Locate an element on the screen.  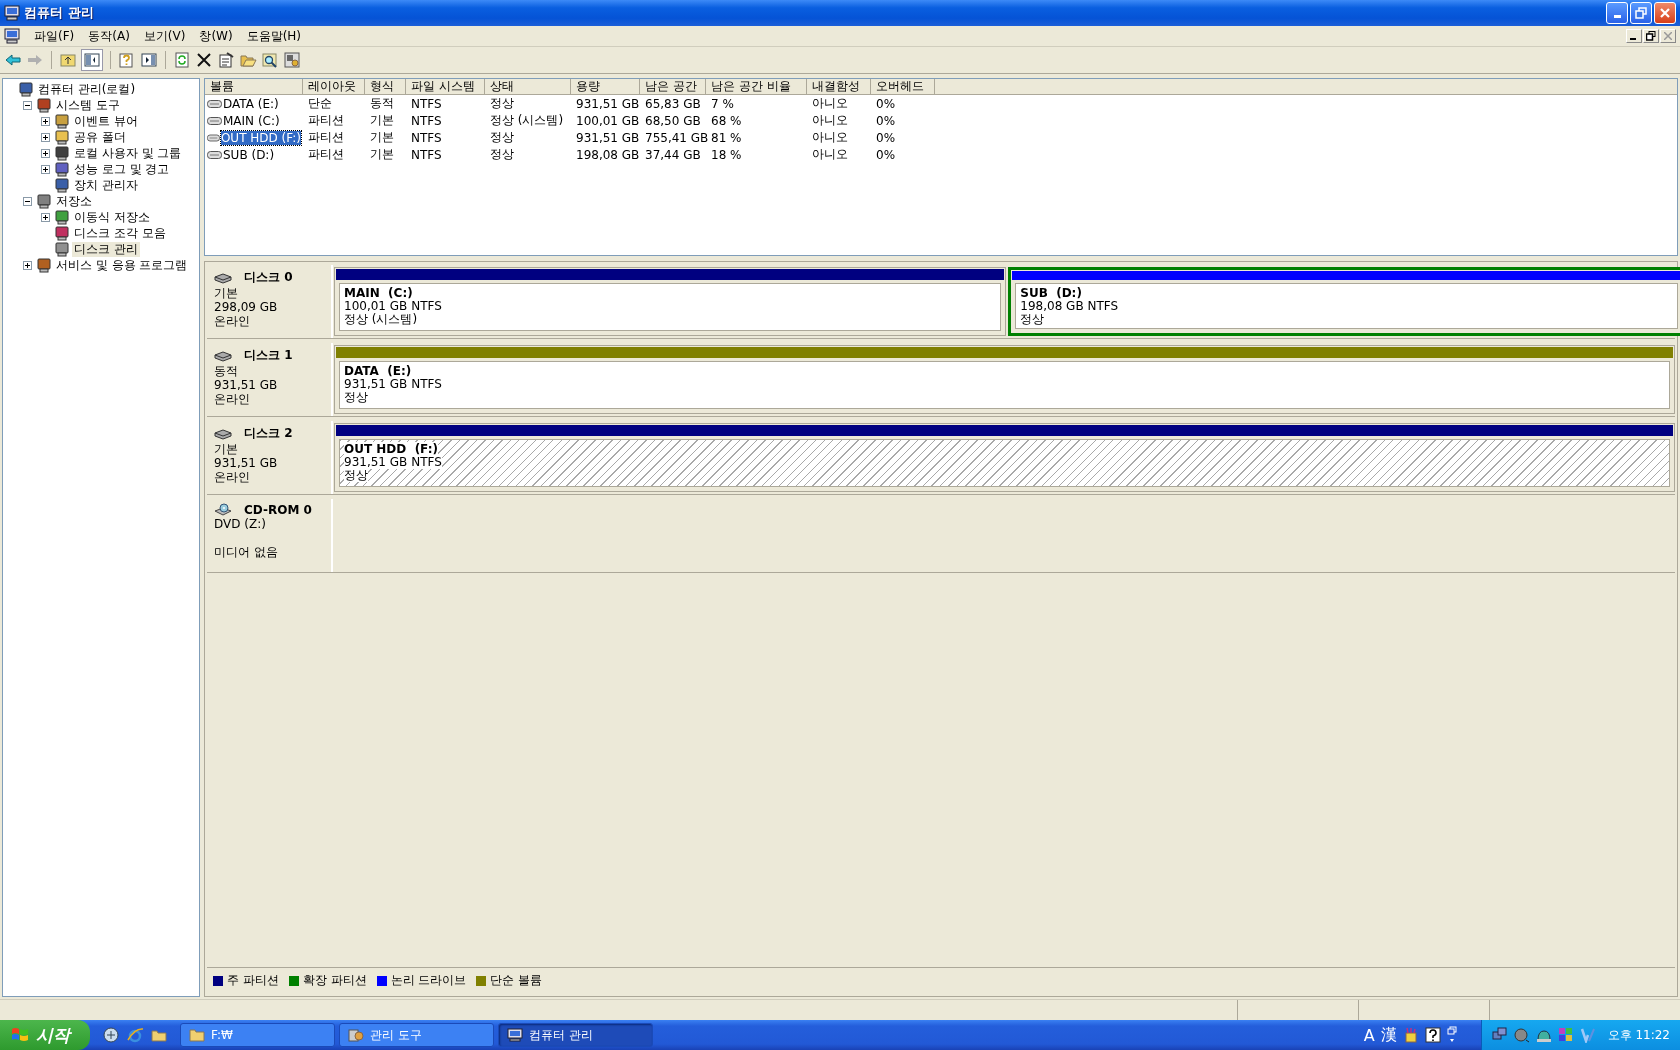
volume-name: OUT HDD (F:) is located at coordinates (260, 137).